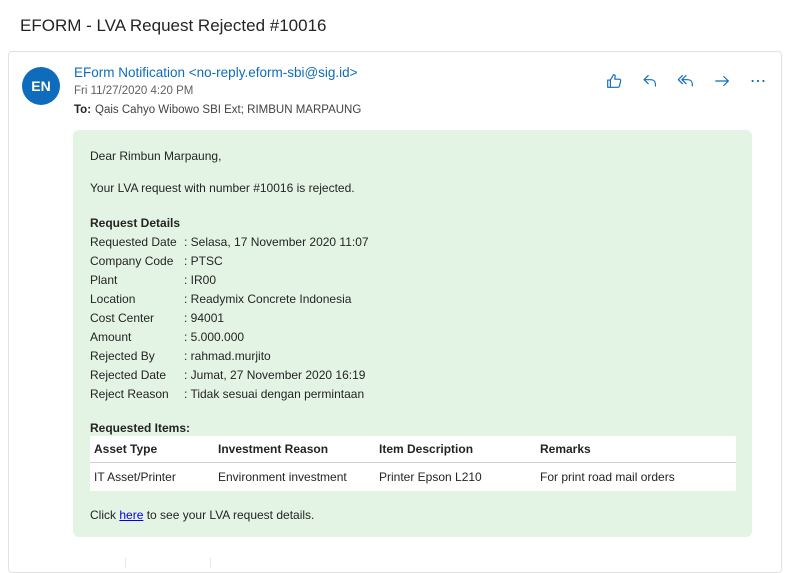 This screenshot has height=573, width=787. I want to click on detail-row: Plant : IR00, so click(229, 282).